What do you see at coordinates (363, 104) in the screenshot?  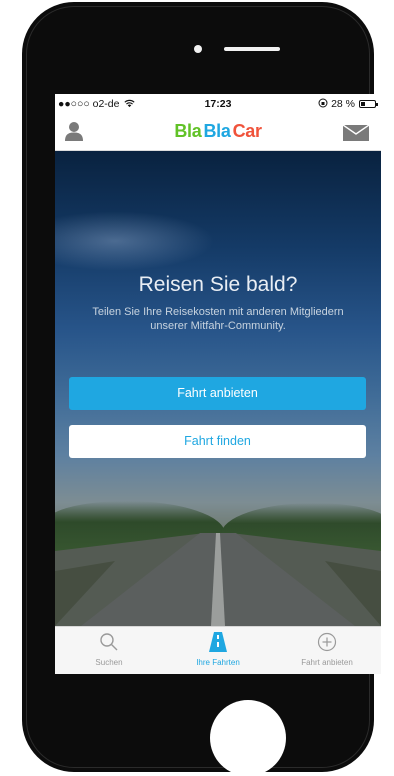 I see `battery-fill` at bounding box center [363, 104].